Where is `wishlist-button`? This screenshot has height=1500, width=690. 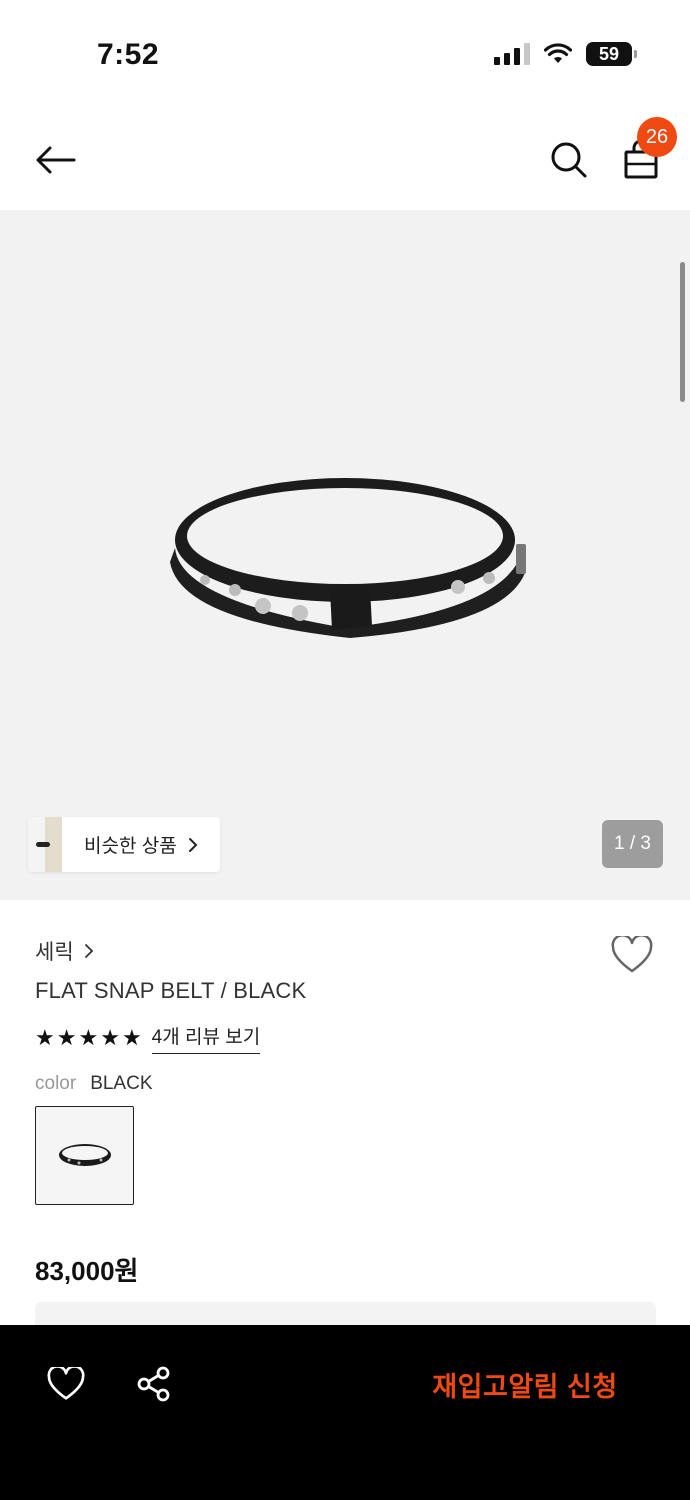 wishlist-button is located at coordinates (632, 955).